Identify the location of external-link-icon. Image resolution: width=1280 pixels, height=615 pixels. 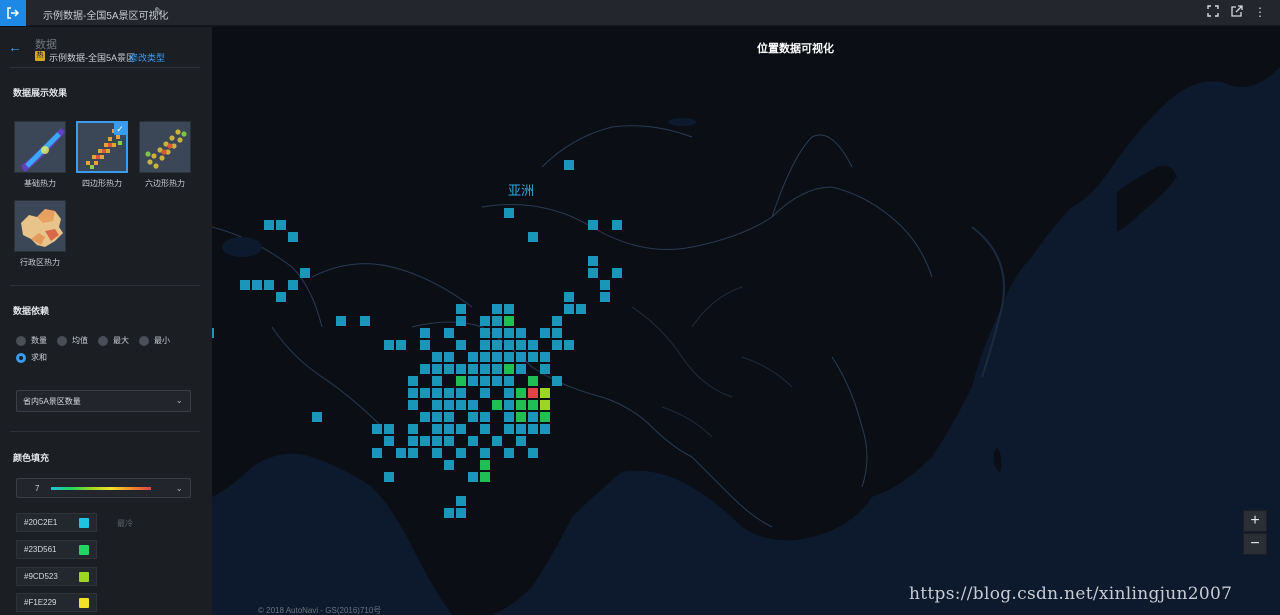
(1237, 13).